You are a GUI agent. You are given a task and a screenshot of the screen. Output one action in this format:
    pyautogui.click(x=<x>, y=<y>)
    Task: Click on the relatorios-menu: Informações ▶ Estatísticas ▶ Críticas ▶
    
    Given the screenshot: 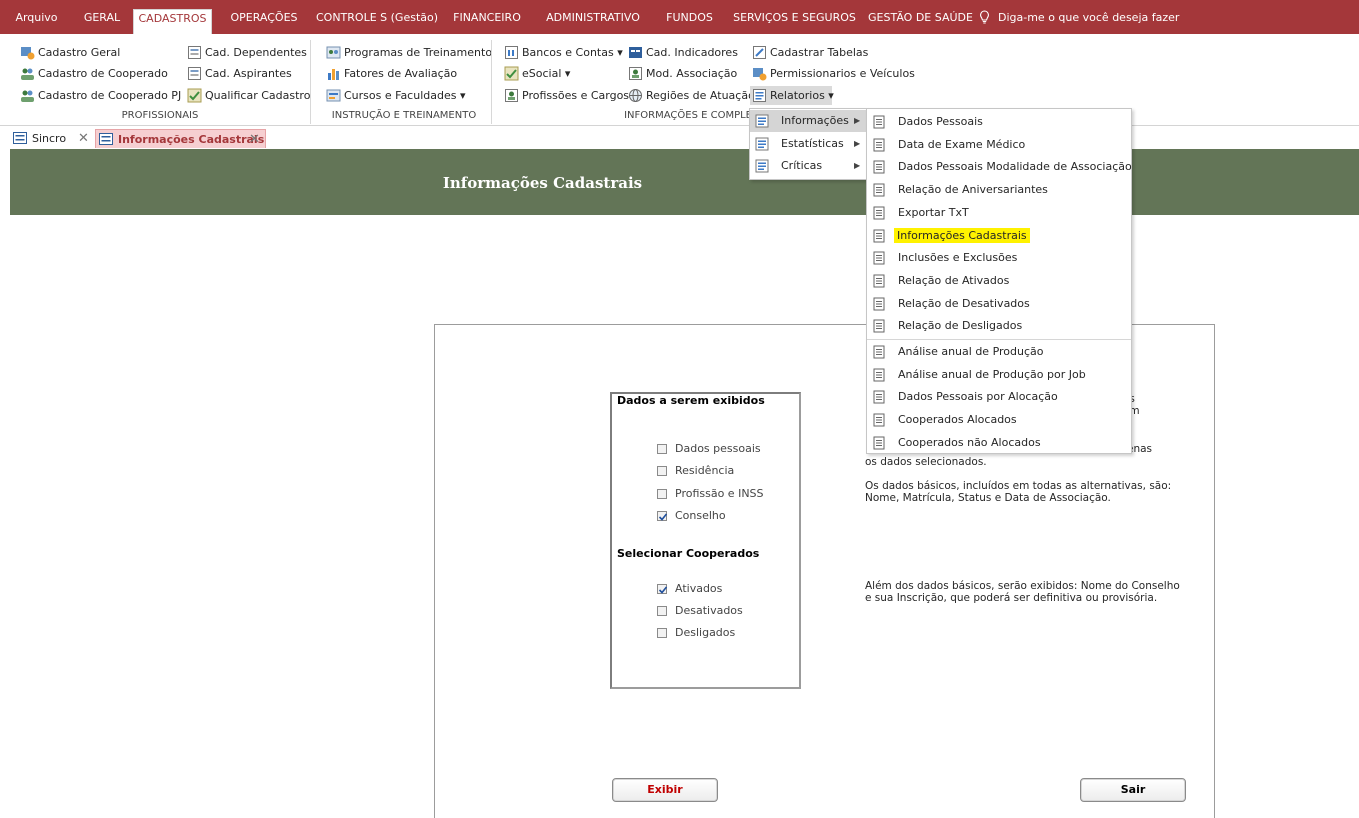 What is the action you would take?
    pyautogui.click(x=808, y=144)
    